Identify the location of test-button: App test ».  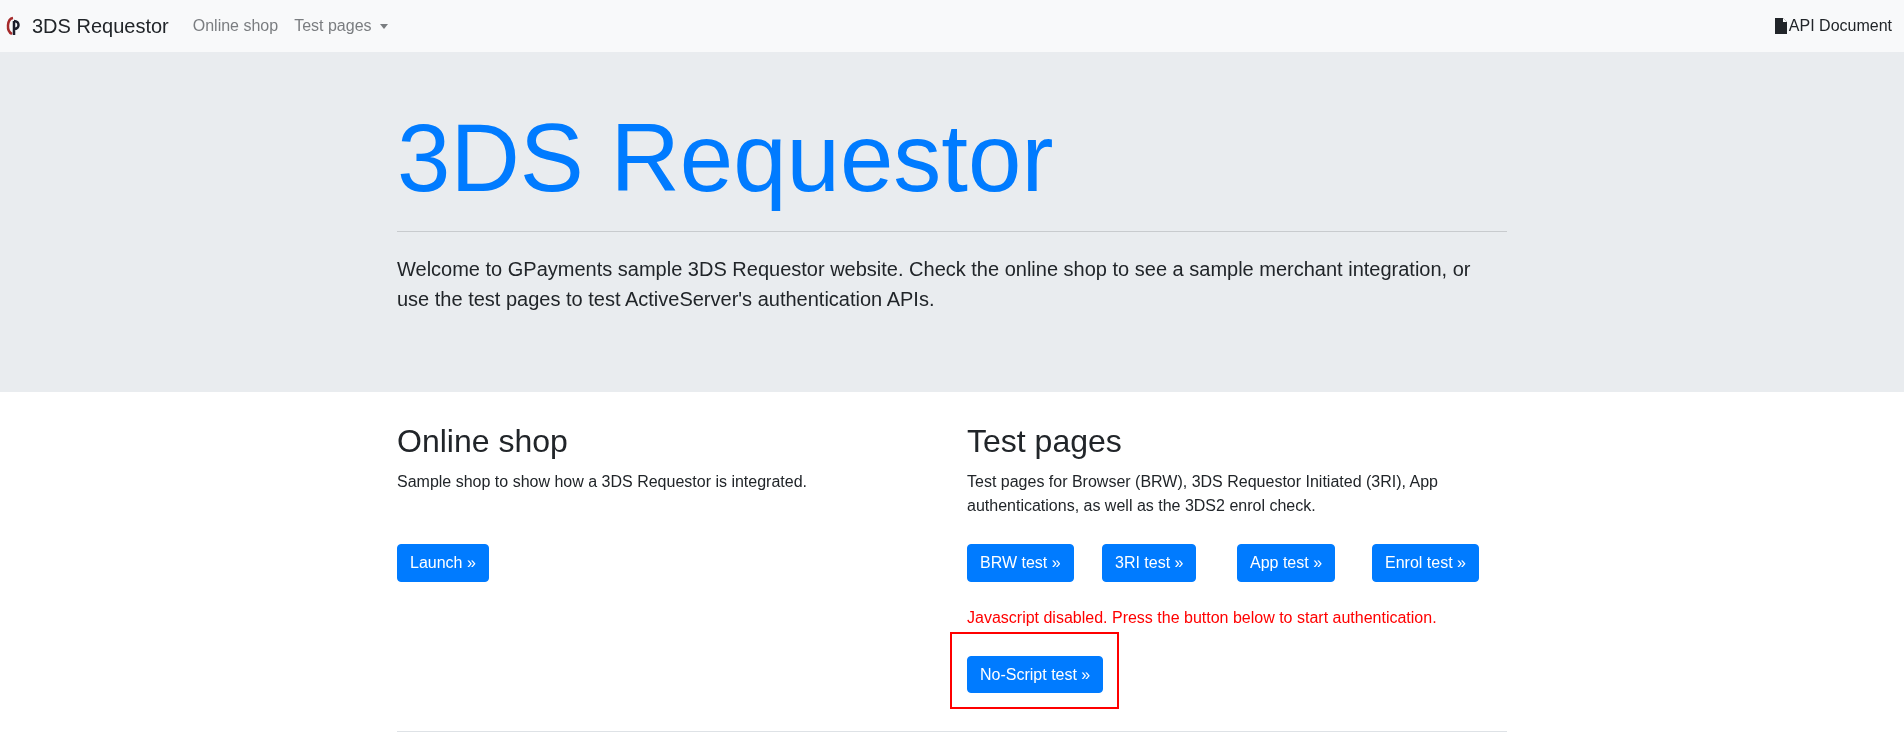
(1286, 563).